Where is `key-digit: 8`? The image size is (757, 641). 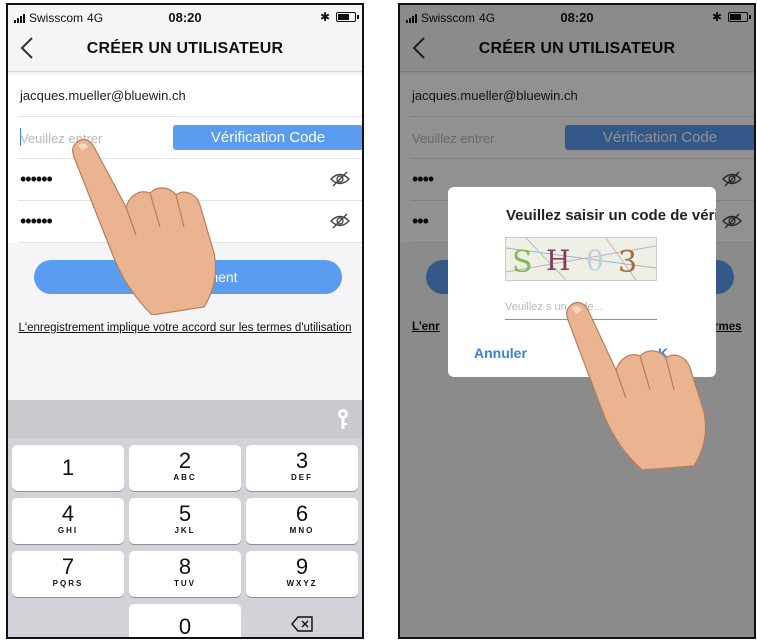
key-digit: 8 is located at coordinates (185, 566).